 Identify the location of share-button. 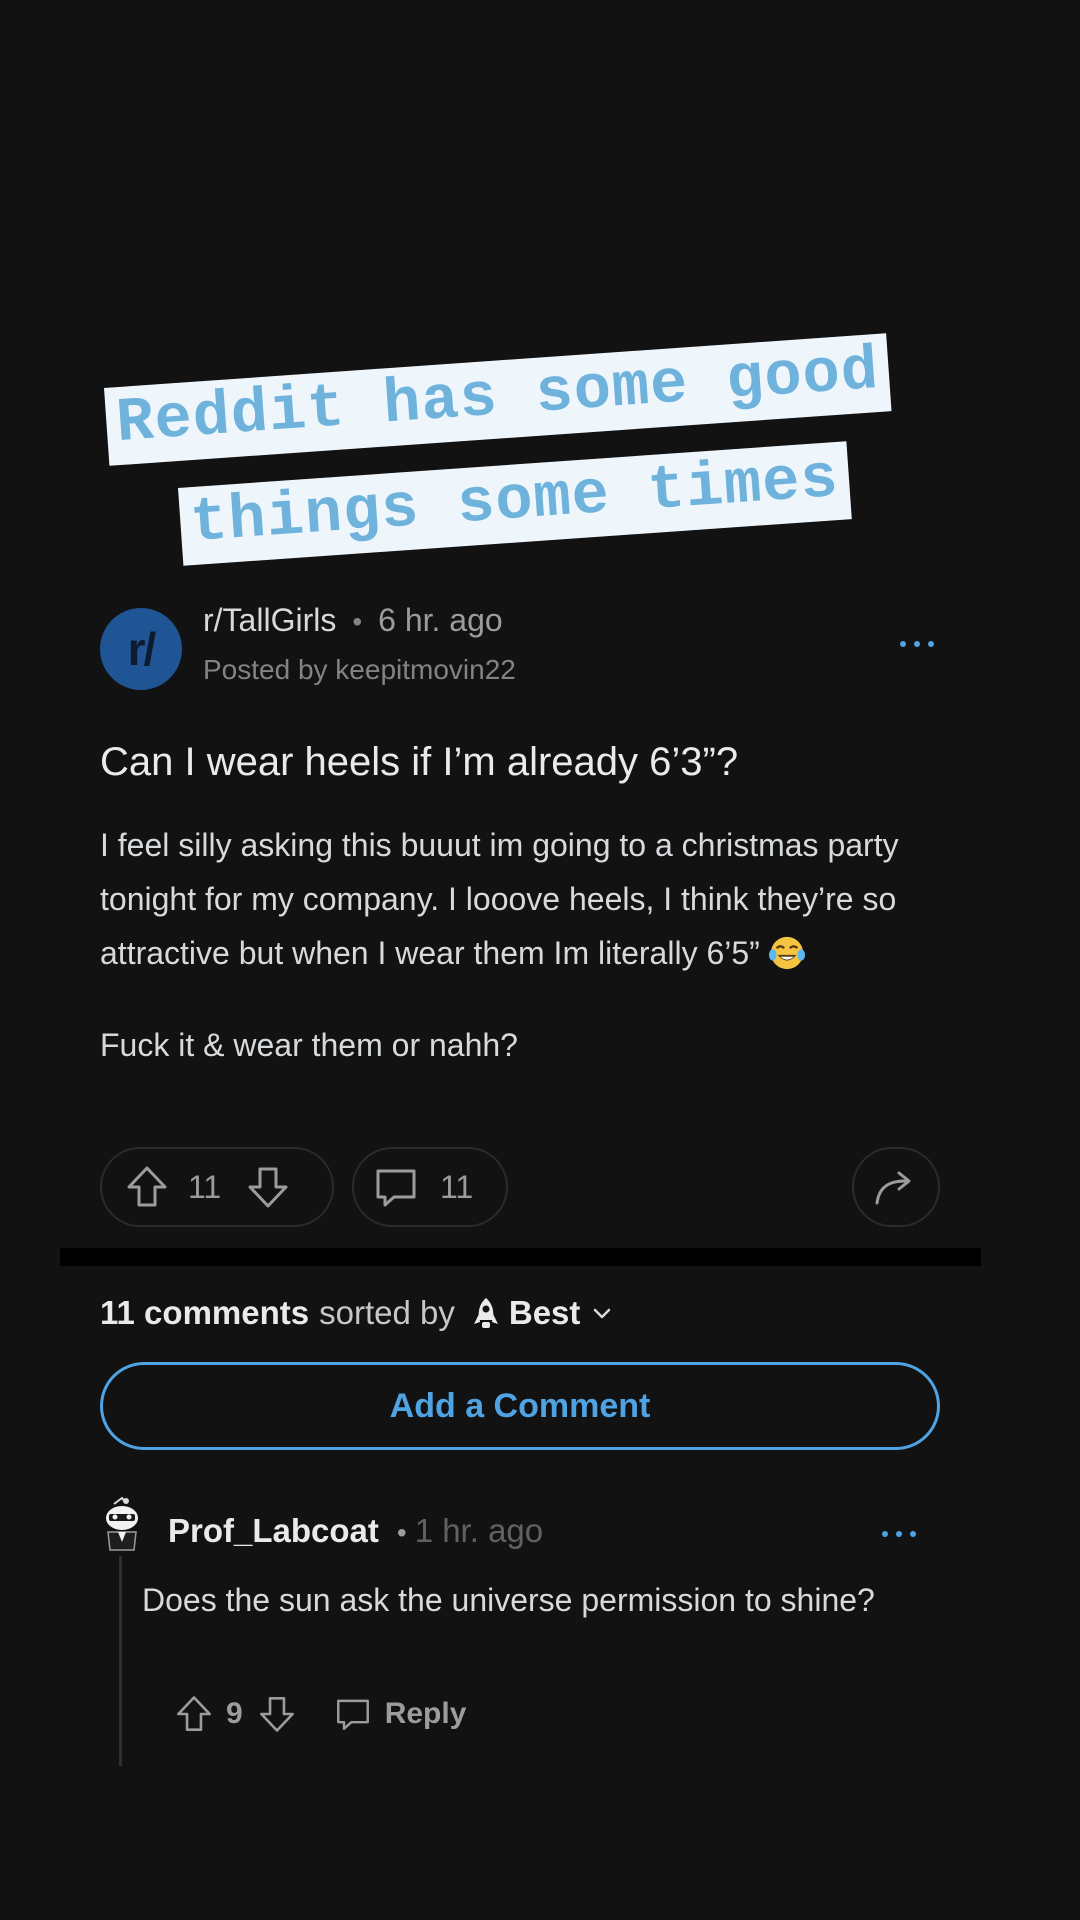
(896, 1187).